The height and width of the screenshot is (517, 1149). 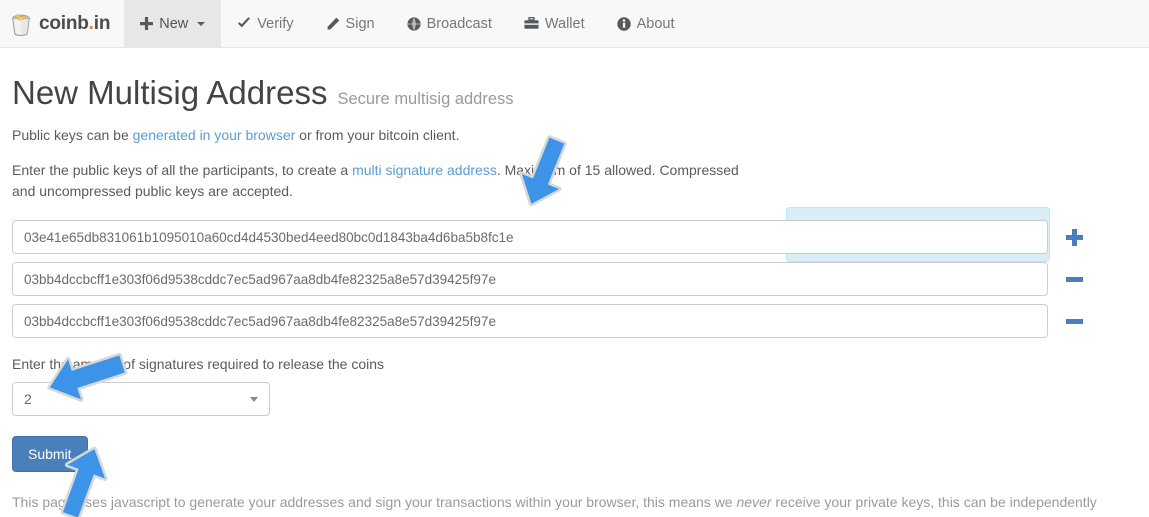 What do you see at coordinates (531, 23) in the screenshot?
I see `briefcase-icon` at bounding box center [531, 23].